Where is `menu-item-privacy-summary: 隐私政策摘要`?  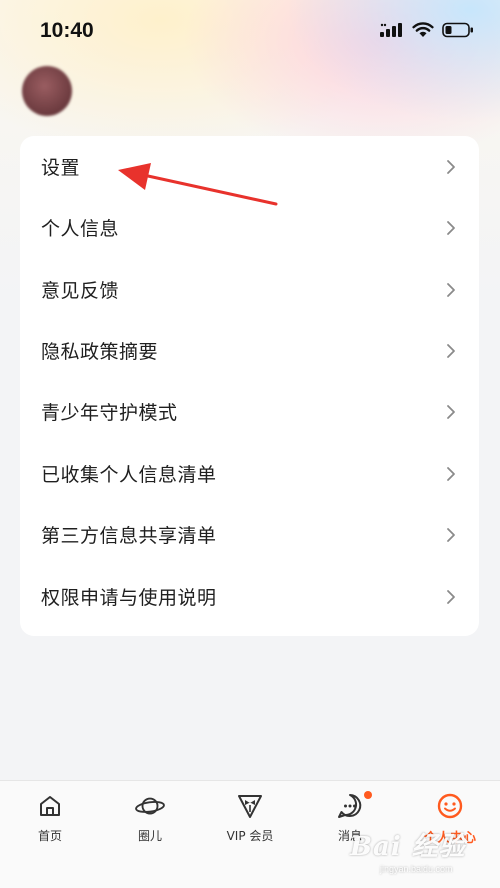 menu-item-privacy-summary: 隐私政策摘要 is located at coordinates (249, 350).